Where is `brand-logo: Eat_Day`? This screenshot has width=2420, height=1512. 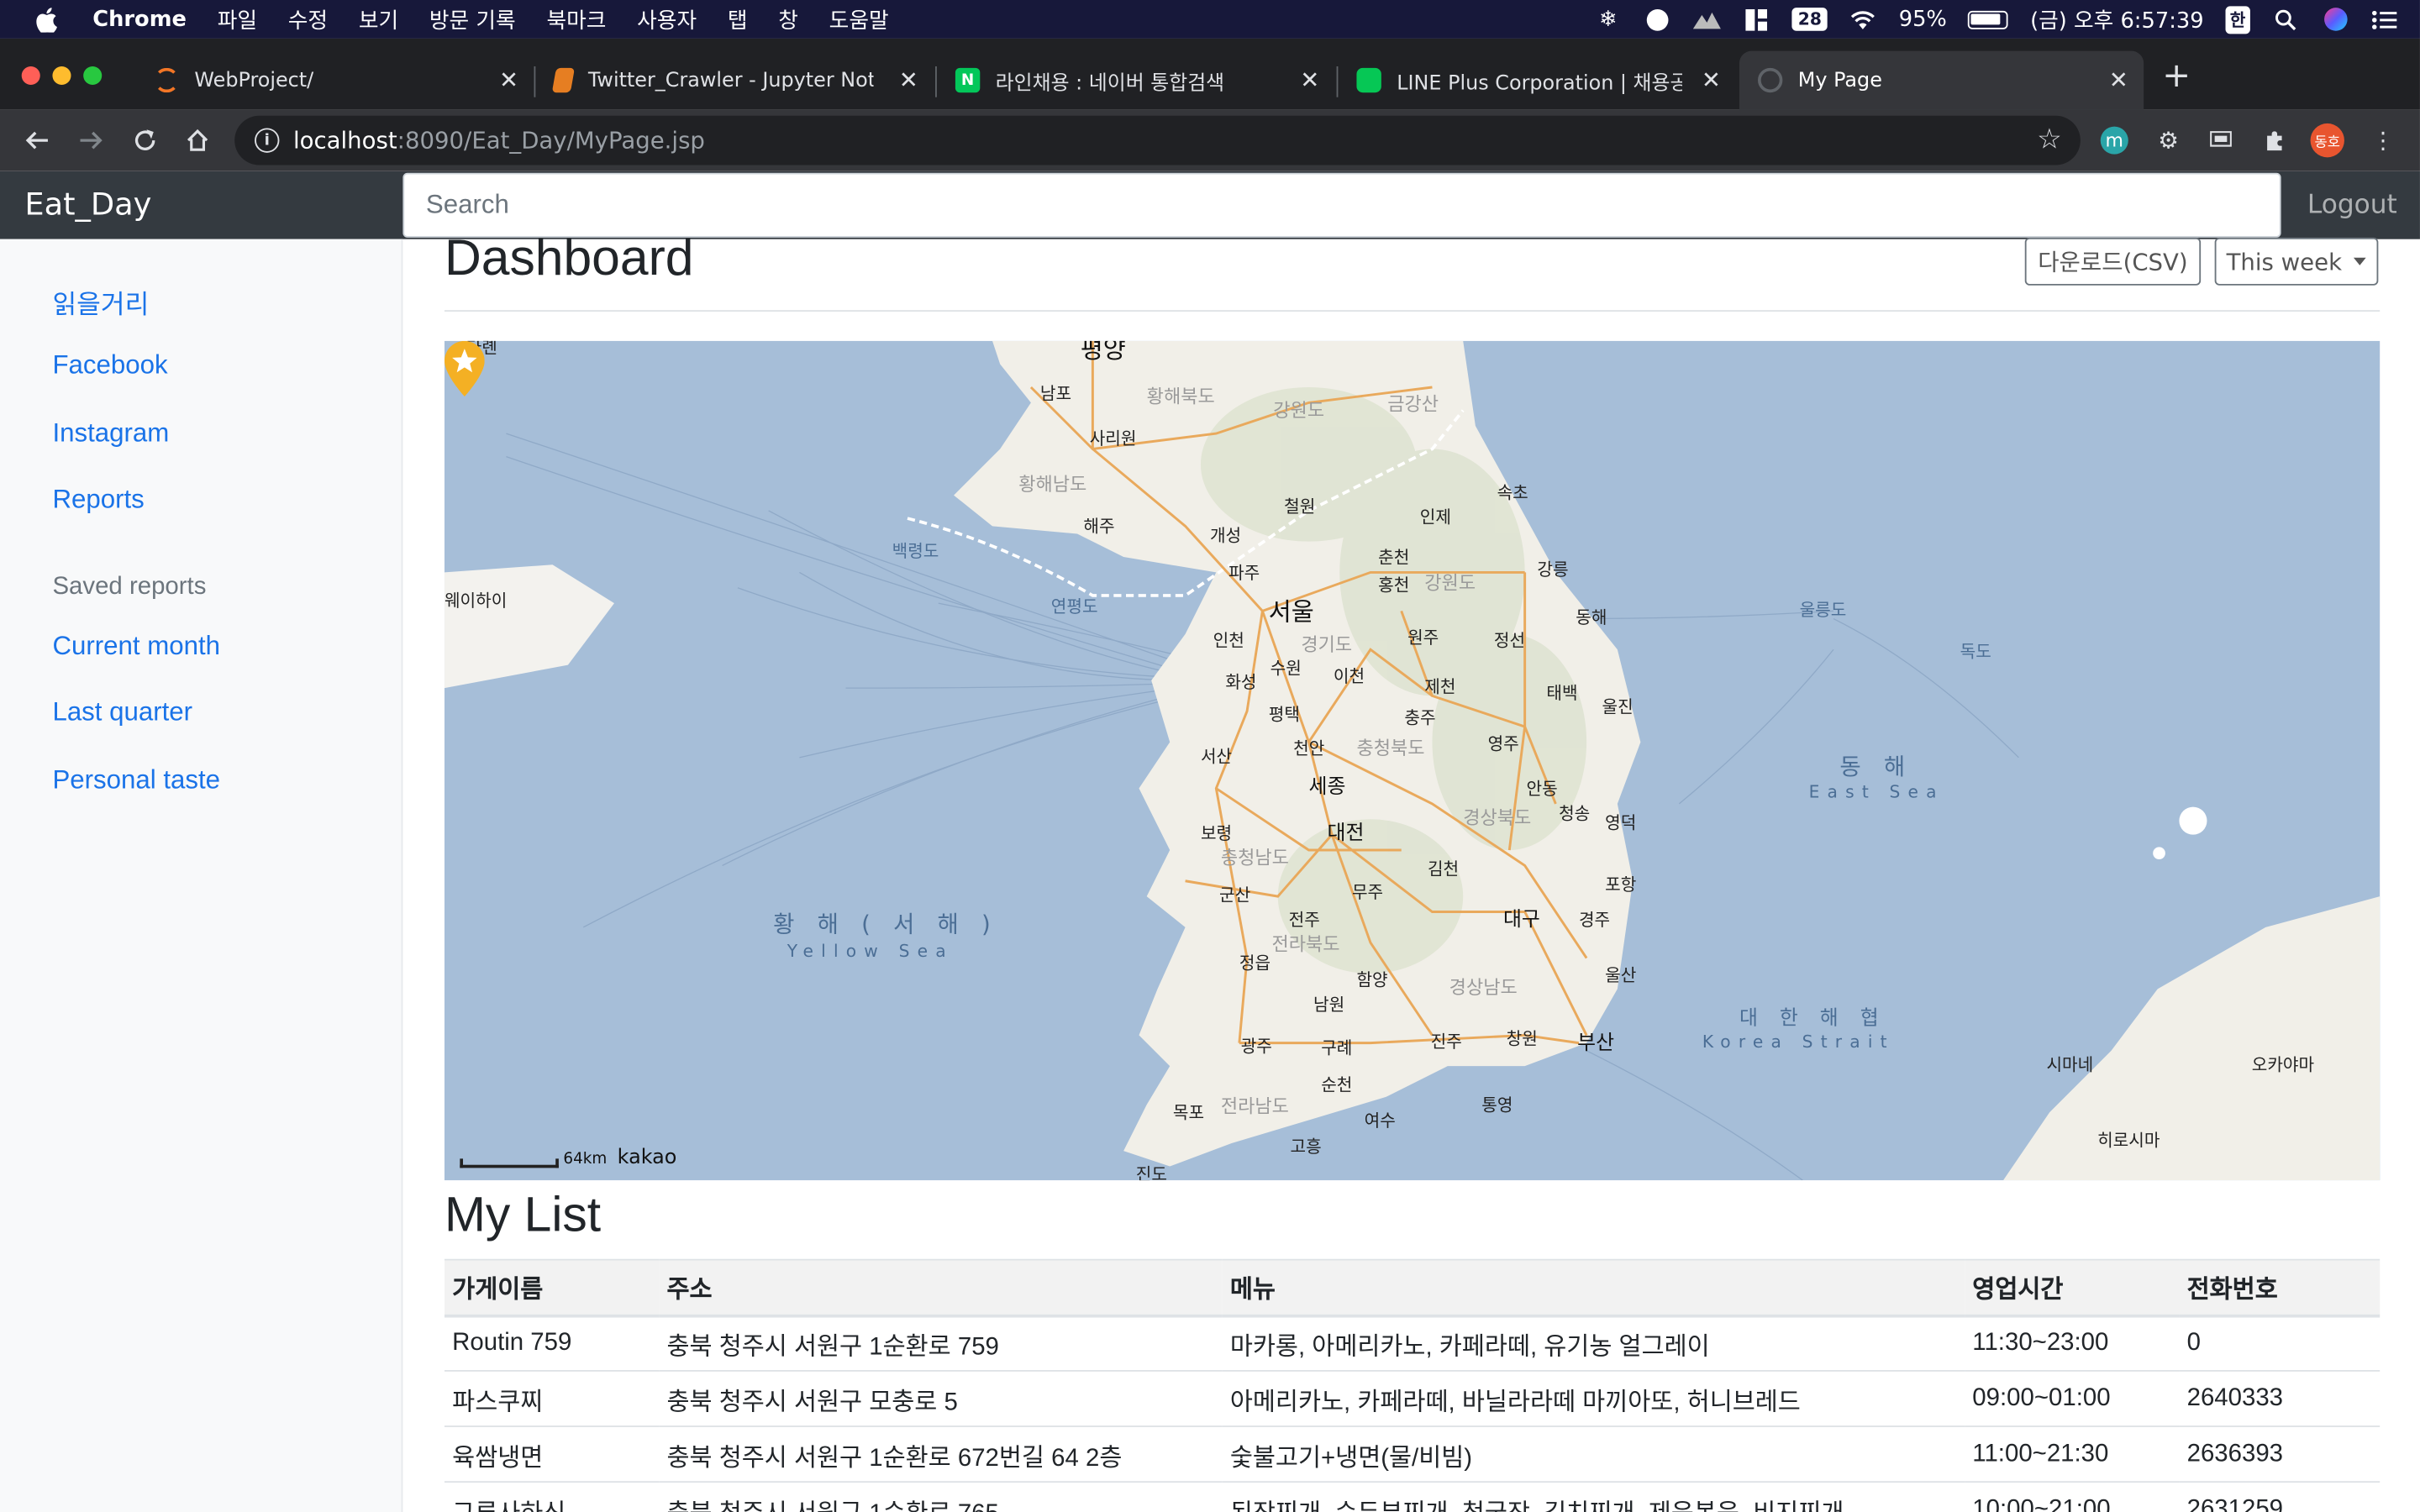
brand-logo: Eat_Day is located at coordinates (87, 203).